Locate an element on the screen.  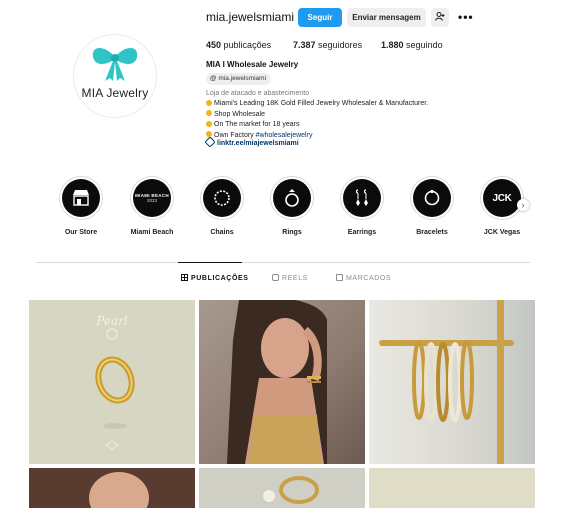
posts-stat: 450 publicações is located at coordinates (238, 45).